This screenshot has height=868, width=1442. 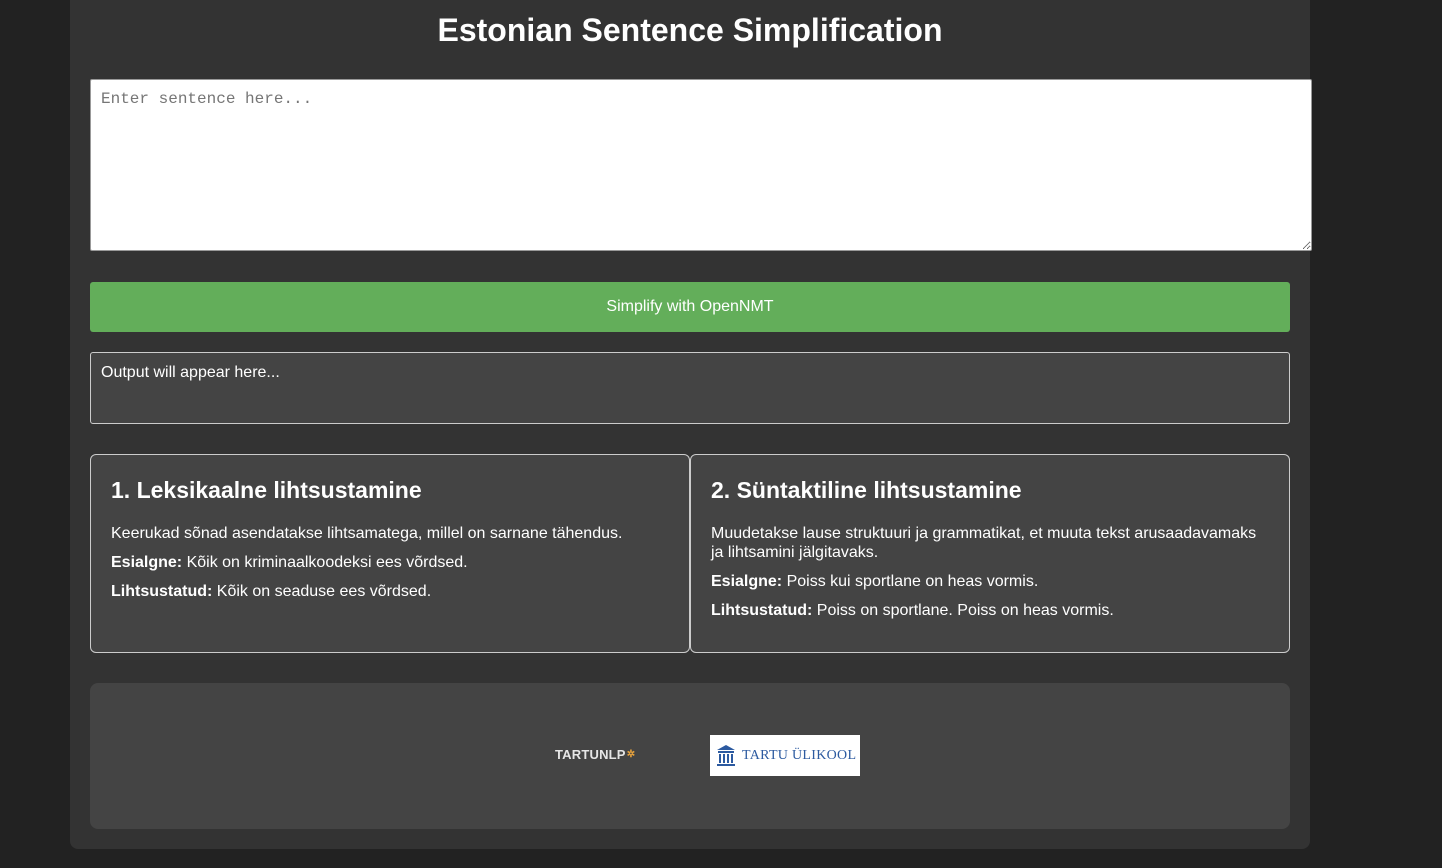 I want to click on card-heading: 2. Süntaktiline lihtsustamine, so click(x=866, y=490).